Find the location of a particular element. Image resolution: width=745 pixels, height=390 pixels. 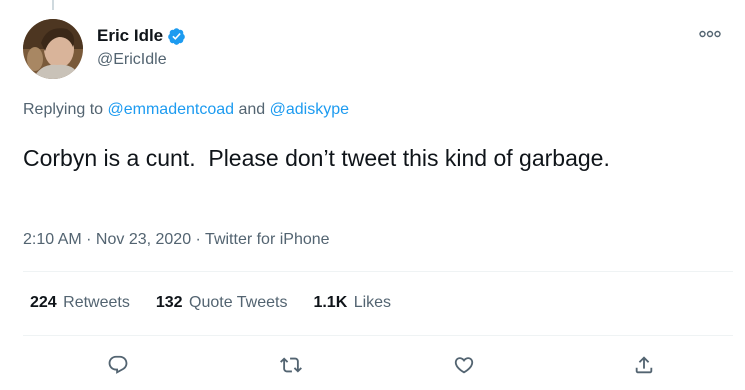

likes-count: 1.1K is located at coordinates (330, 302).